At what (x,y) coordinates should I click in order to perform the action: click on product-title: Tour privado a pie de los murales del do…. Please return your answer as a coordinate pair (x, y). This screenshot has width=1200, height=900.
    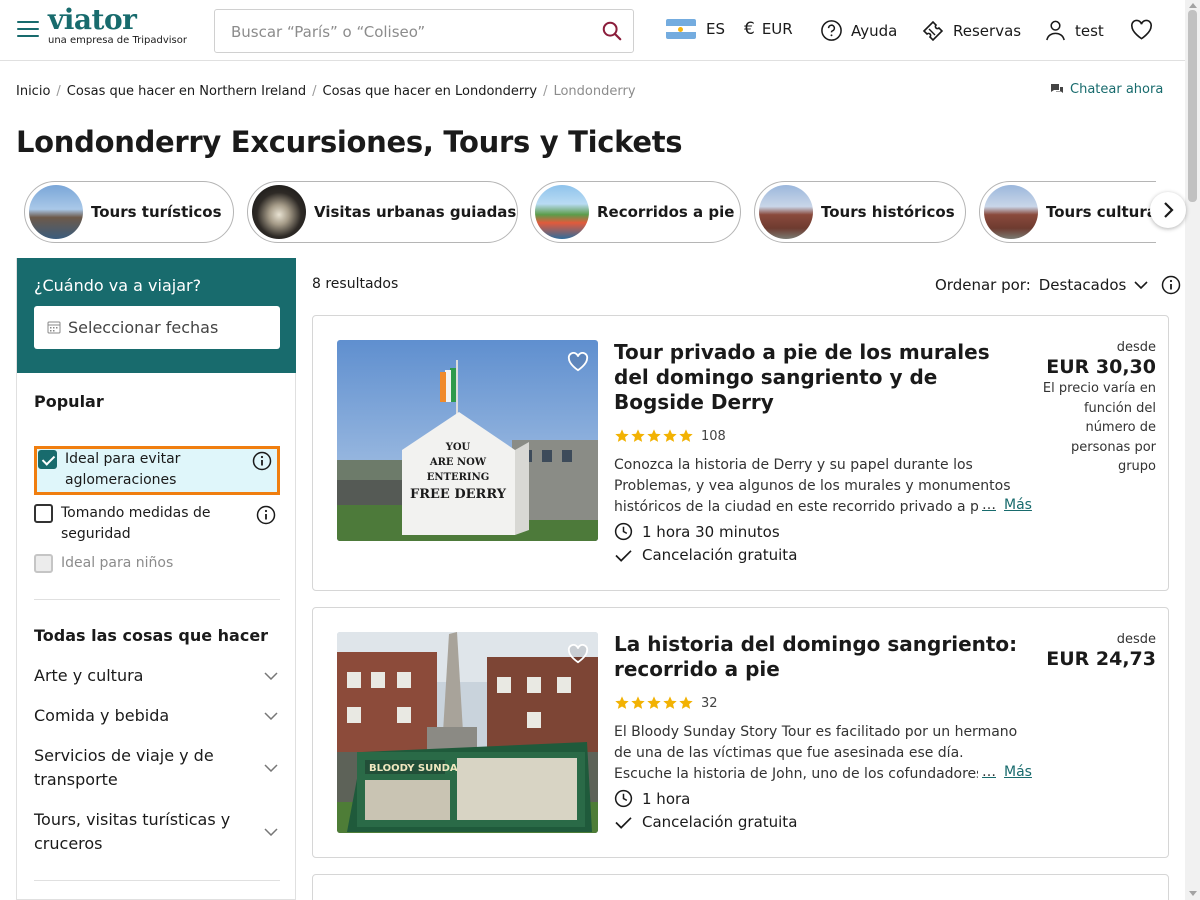
    Looking at the image, I should click on (819, 377).